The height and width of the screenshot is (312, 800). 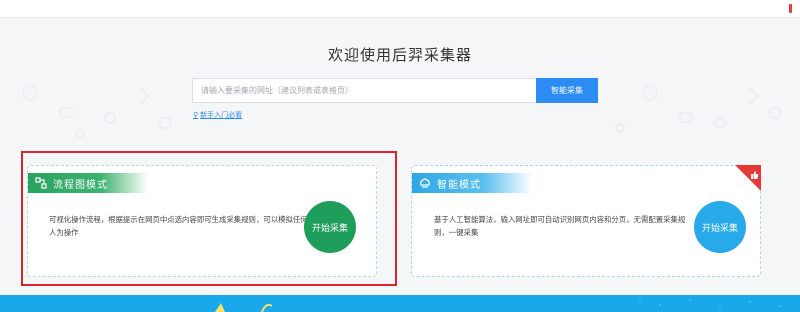 I want to click on page-title: 欢迎使用后羿采集器, so click(x=399, y=55).